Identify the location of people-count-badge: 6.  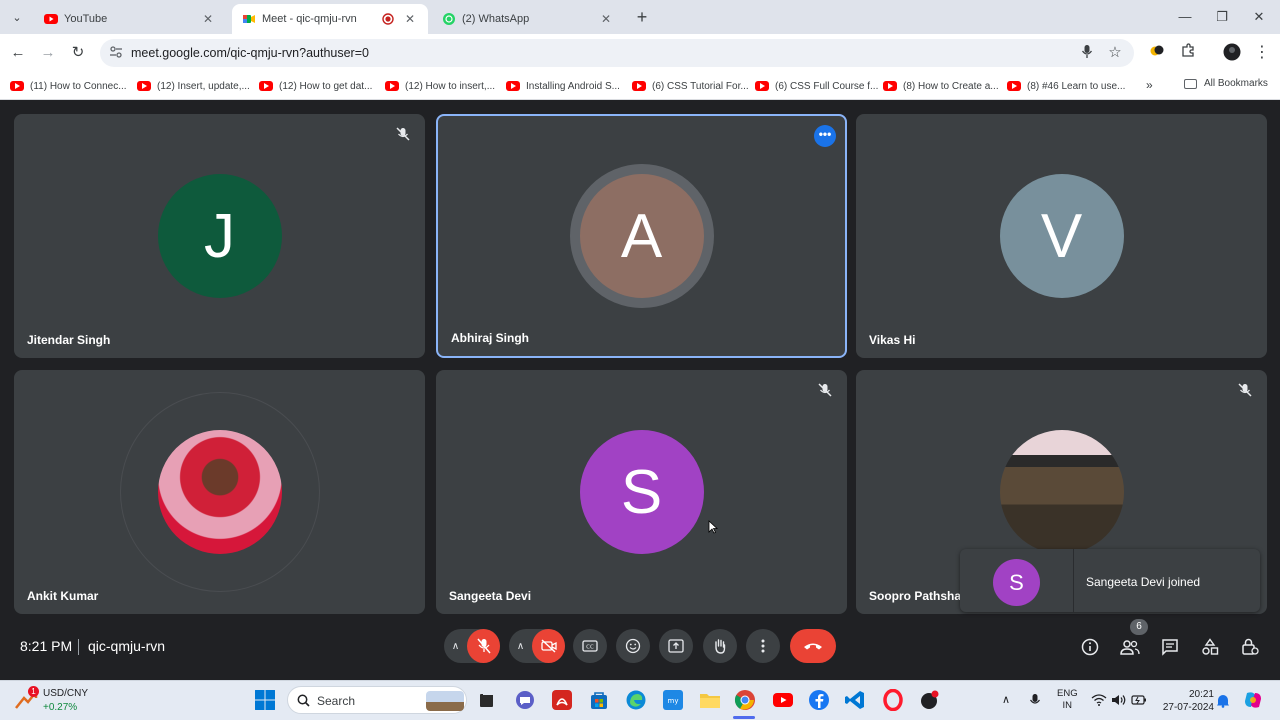
(1139, 627).